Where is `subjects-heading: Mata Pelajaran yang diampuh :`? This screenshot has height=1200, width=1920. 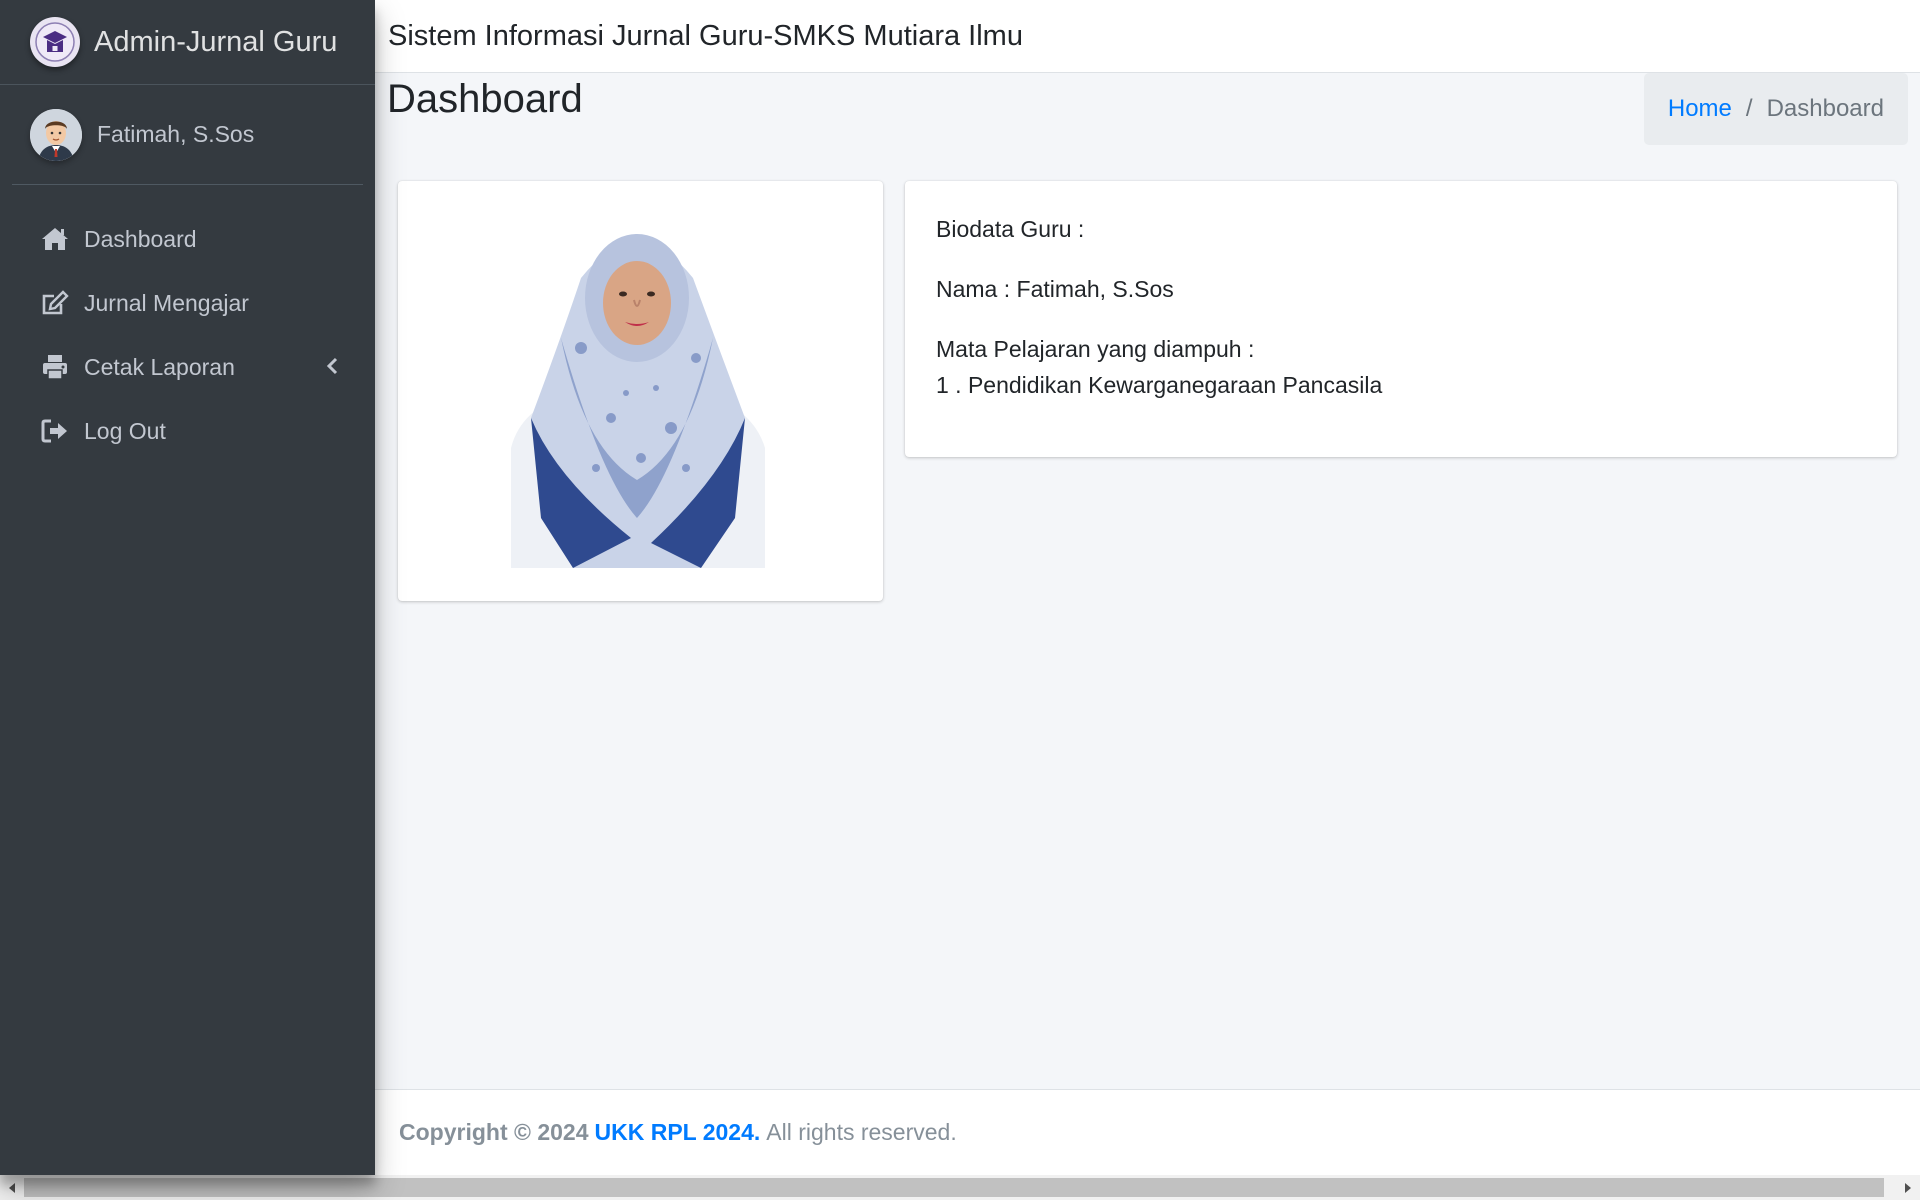
subjects-heading: Mata Pelajaran yang diampuh : is located at coordinates (1095, 349).